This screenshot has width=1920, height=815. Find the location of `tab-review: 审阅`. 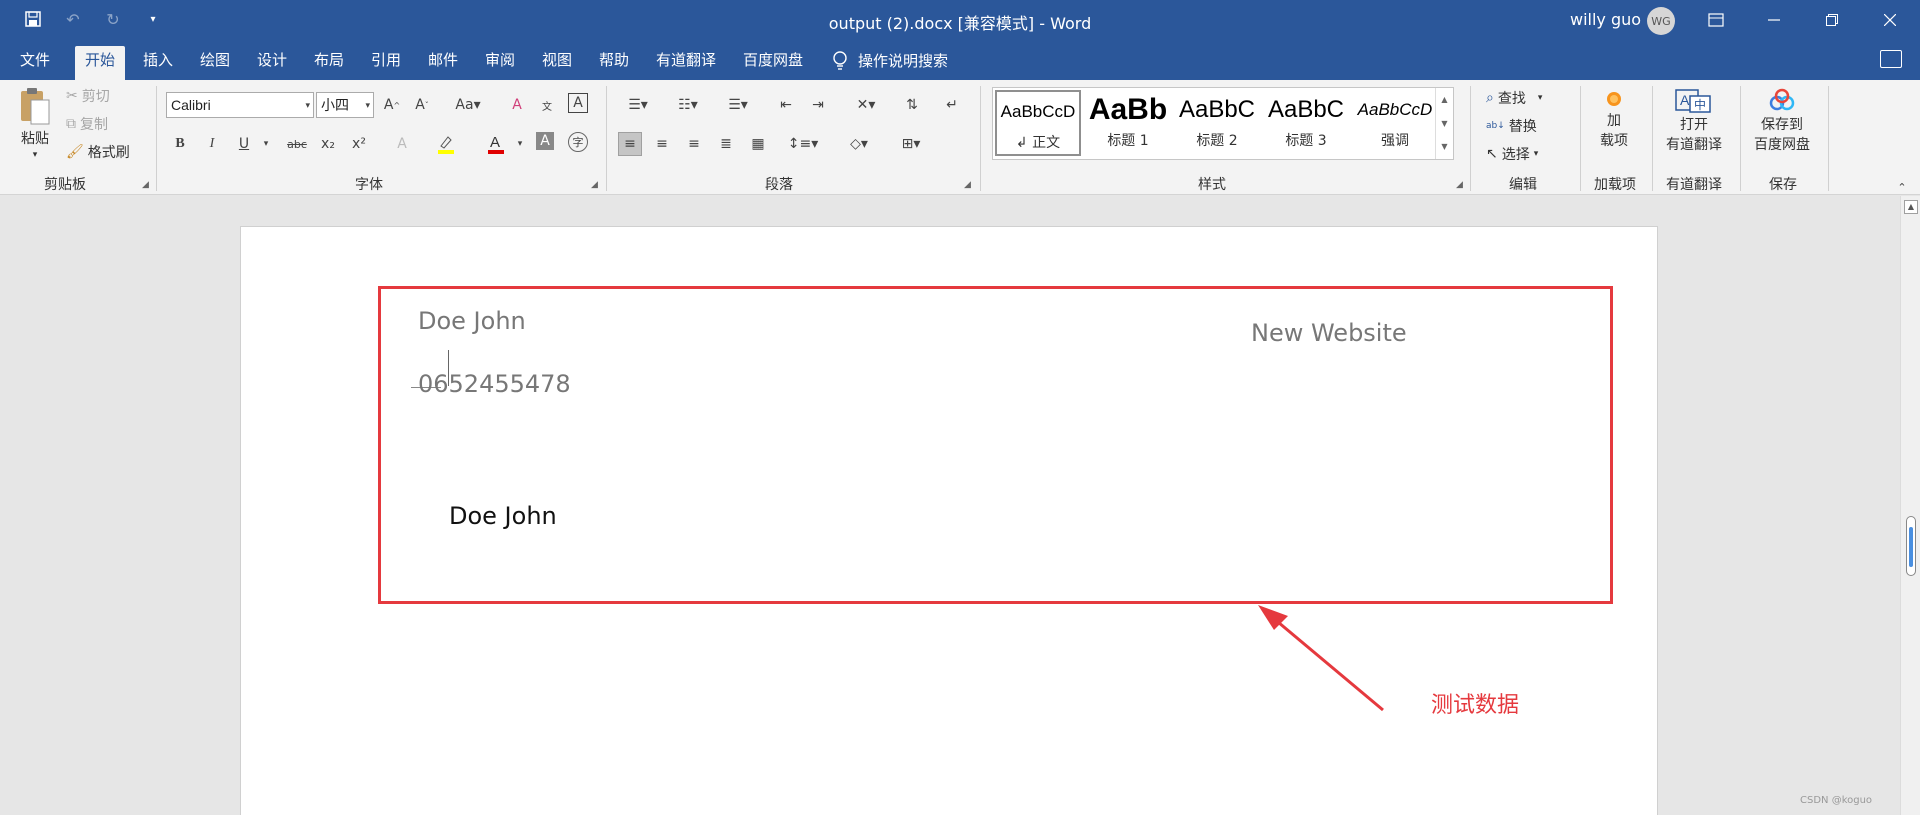

tab-review: 审阅 is located at coordinates (500, 65).